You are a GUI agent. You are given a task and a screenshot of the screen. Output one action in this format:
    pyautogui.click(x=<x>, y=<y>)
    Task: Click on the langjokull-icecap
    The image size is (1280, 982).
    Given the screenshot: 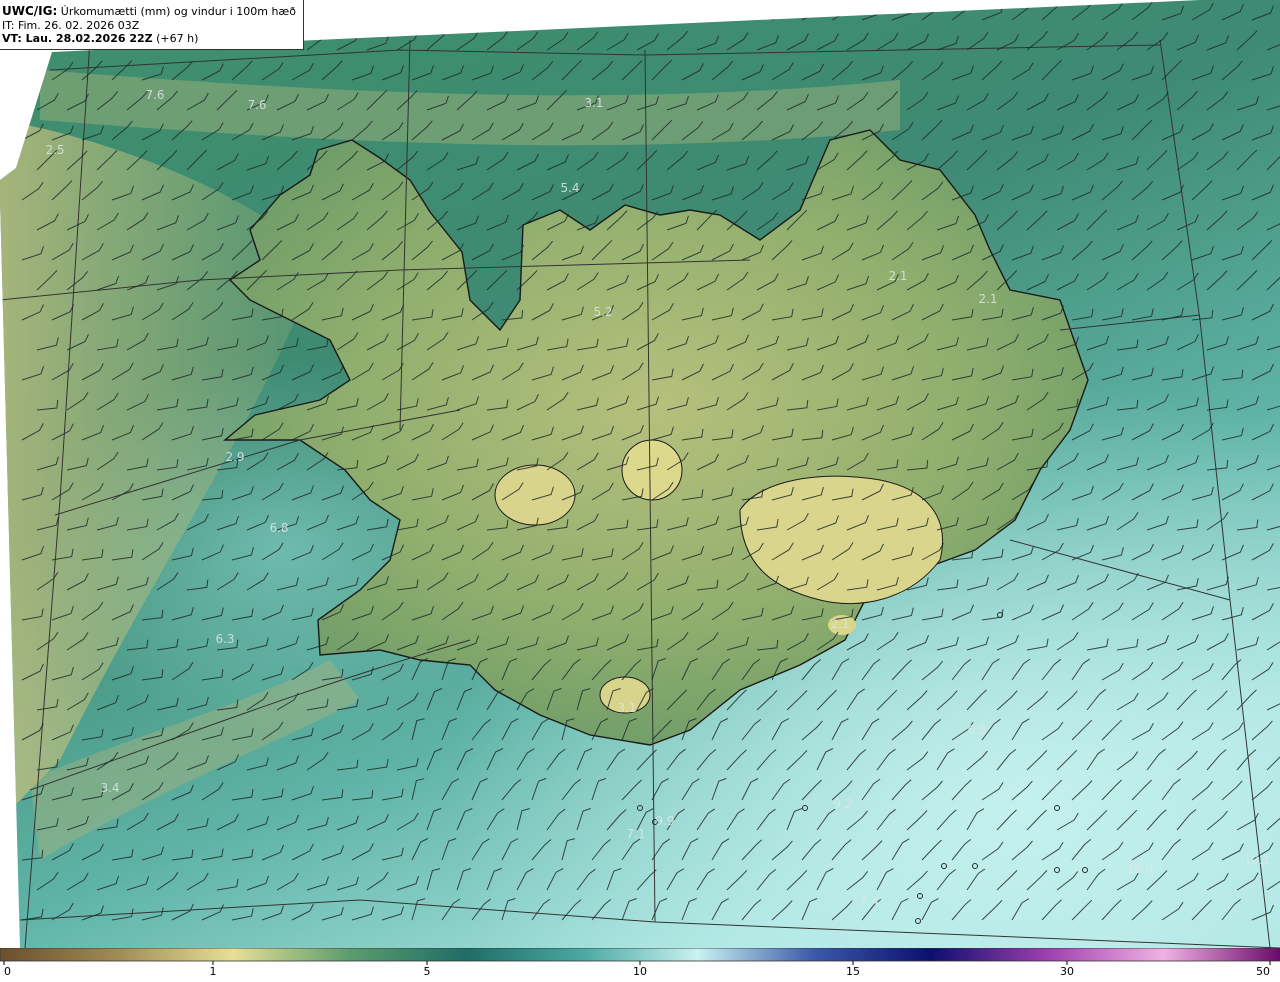 What is the action you would take?
    pyautogui.click(x=652, y=470)
    